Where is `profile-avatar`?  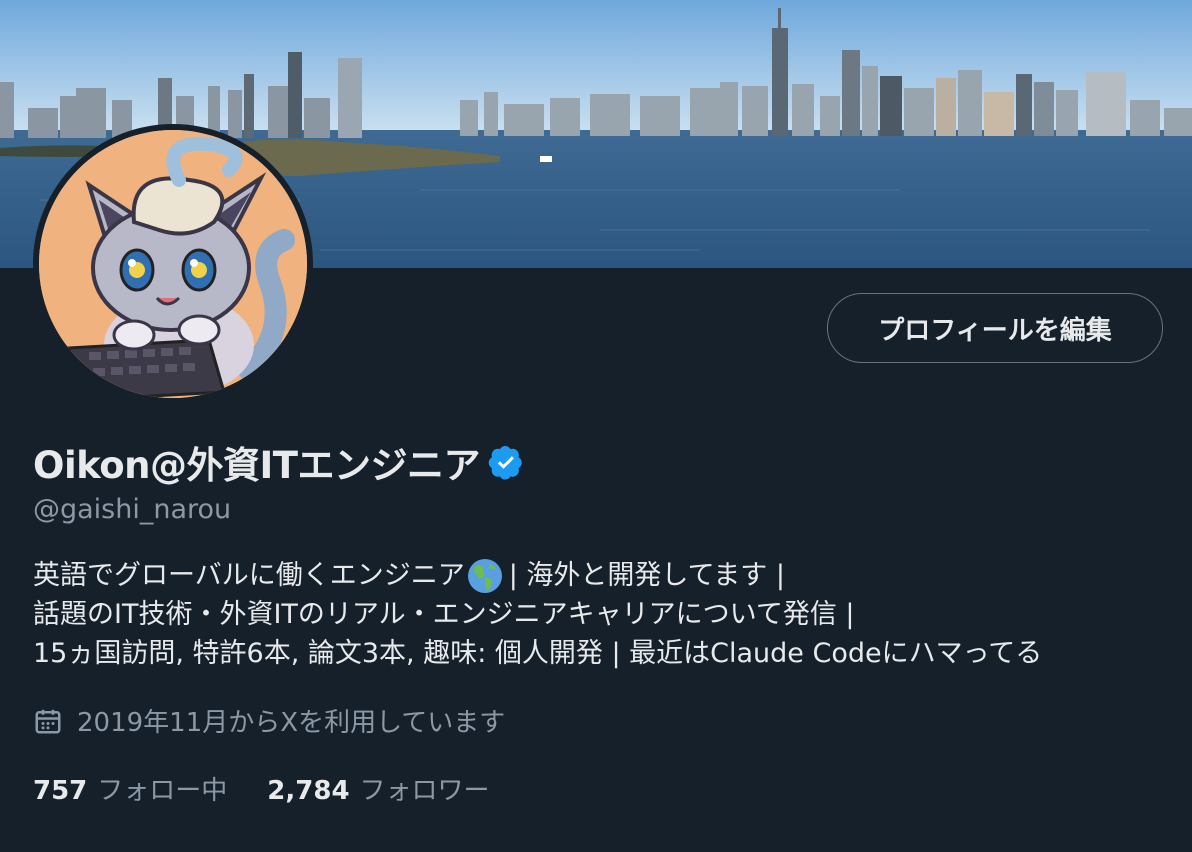 profile-avatar is located at coordinates (173, 264).